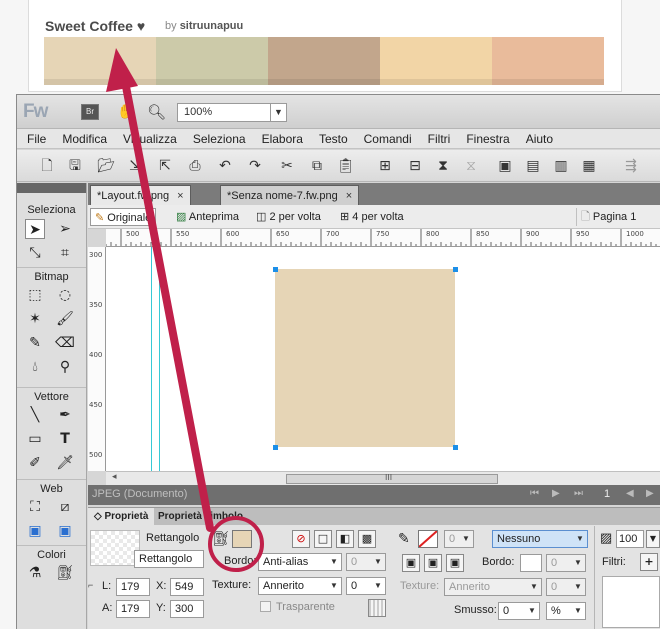 Image resolution: width=660 pixels, height=629 pixels. What do you see at coordinates (65, 295) in the screenshot?
I see `lasso-tool-icon: ◌` at bounding box center [65, 295].